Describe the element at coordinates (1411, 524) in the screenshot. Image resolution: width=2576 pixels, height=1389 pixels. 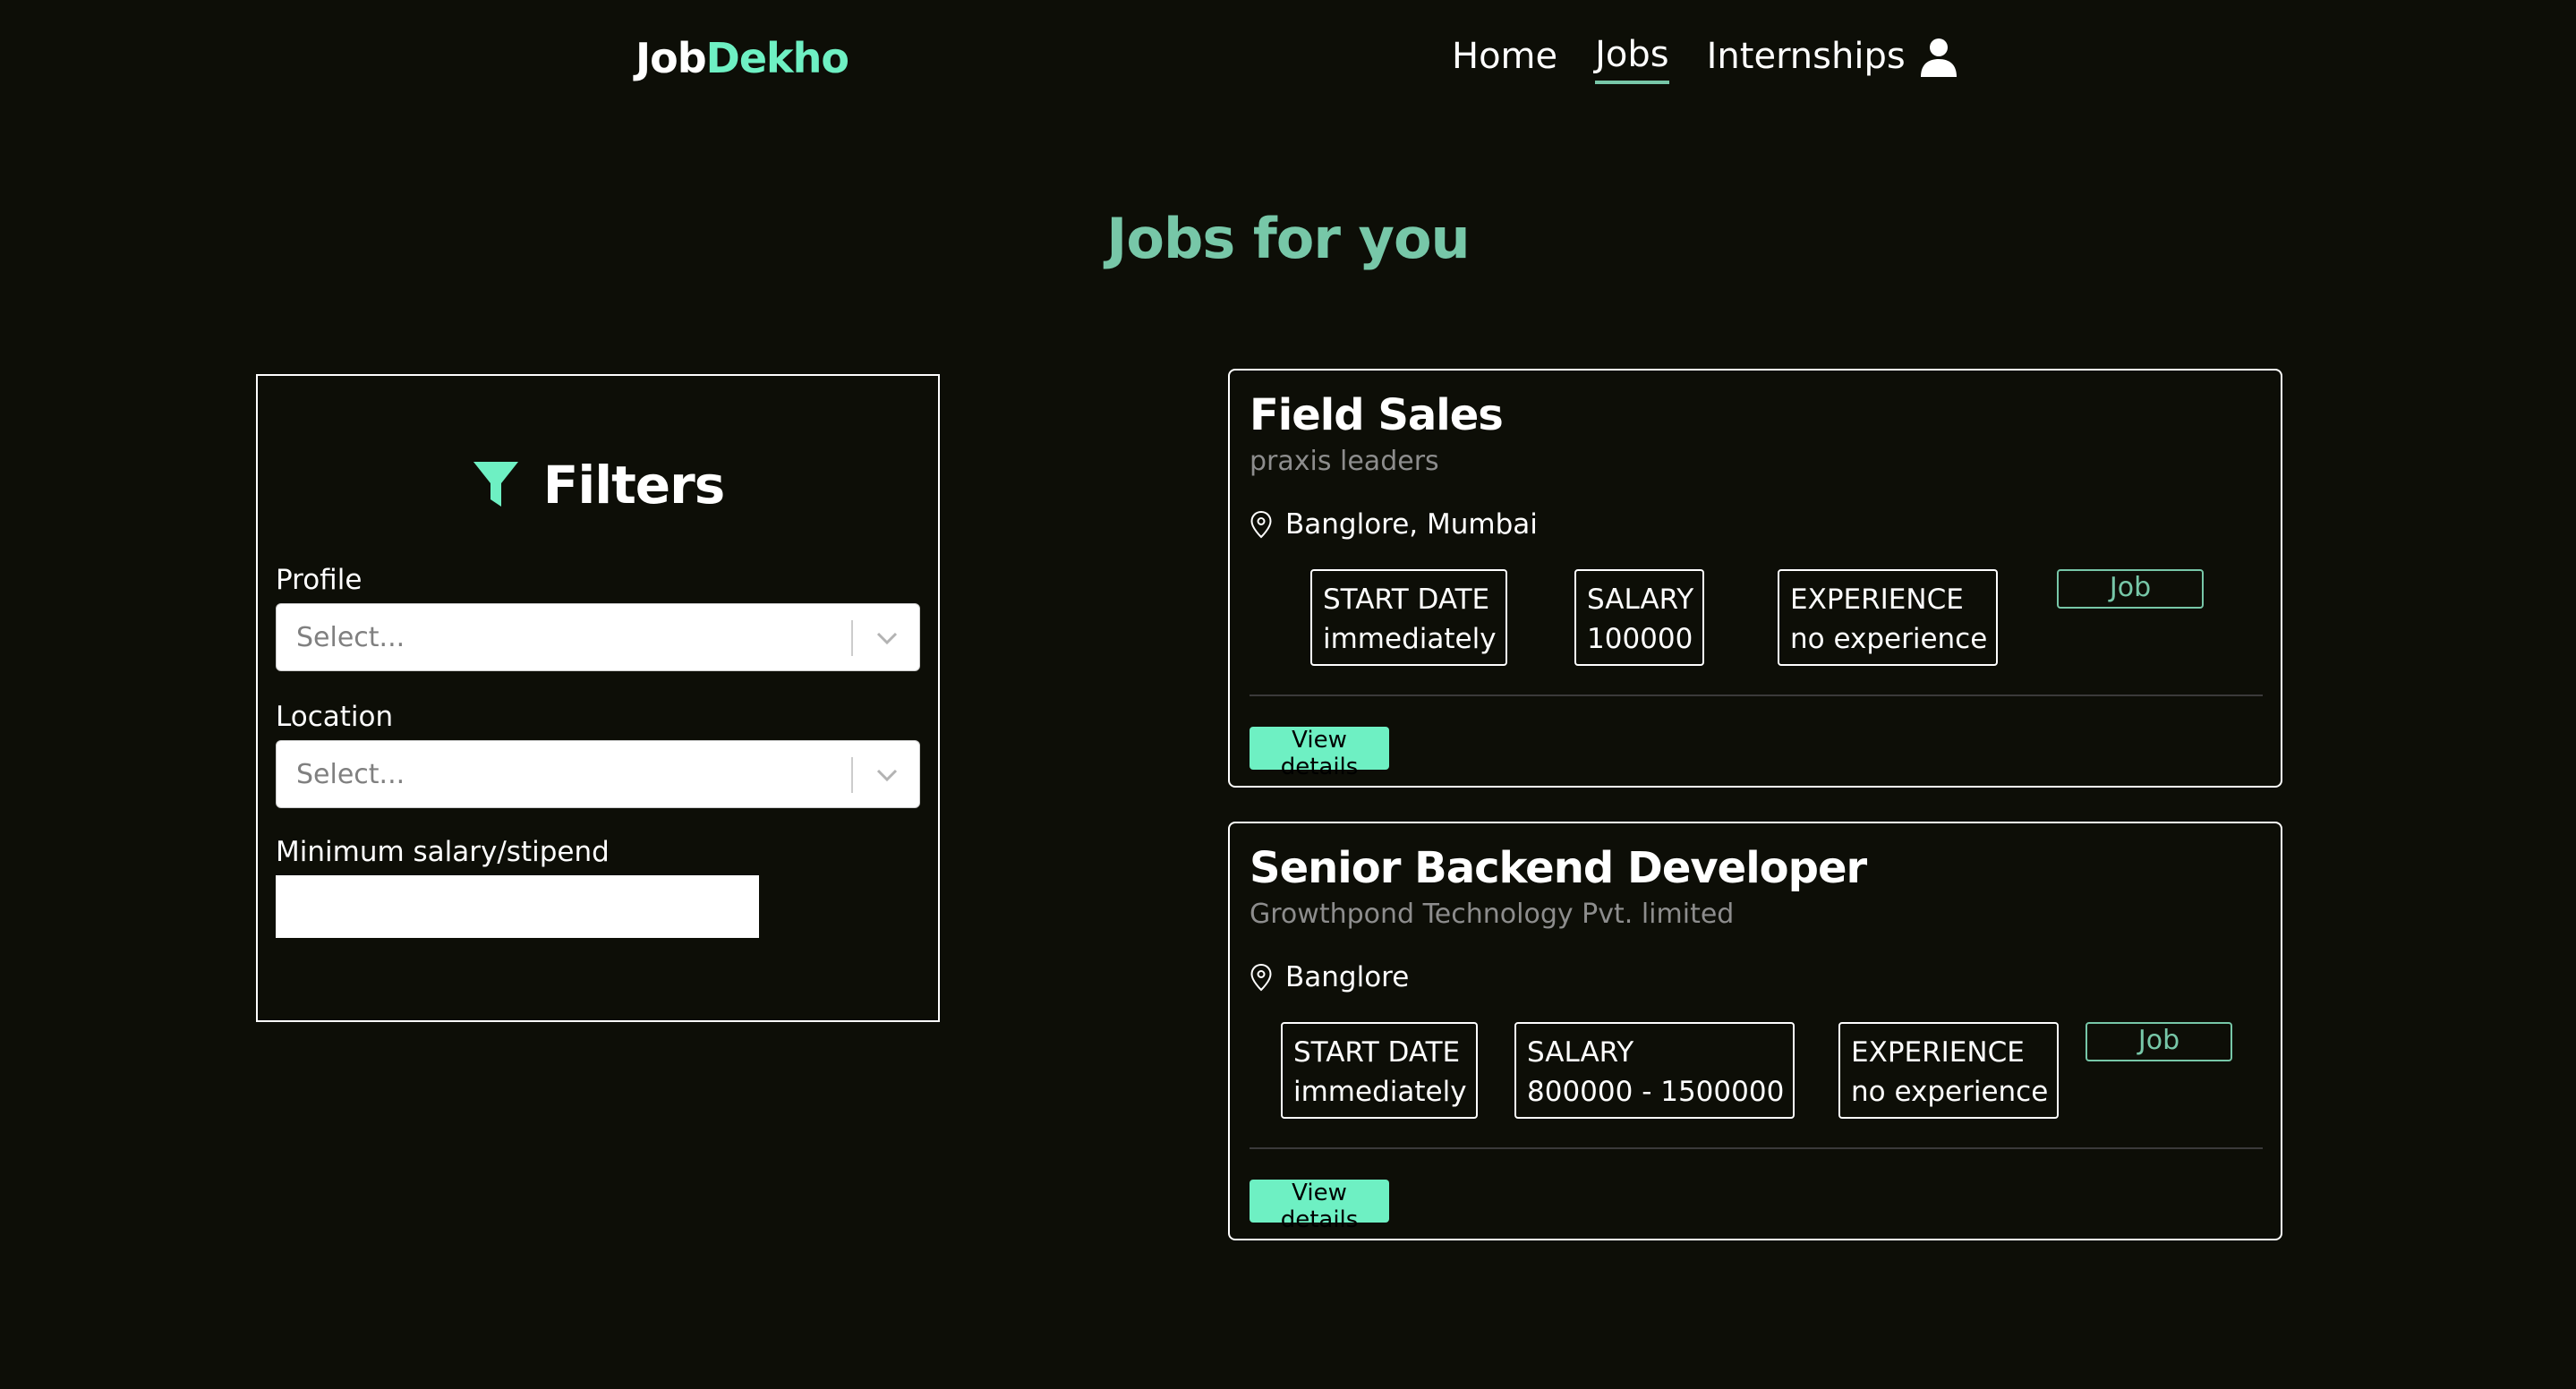
I see `job-location-text: Banglore, Mumbai` at that location.